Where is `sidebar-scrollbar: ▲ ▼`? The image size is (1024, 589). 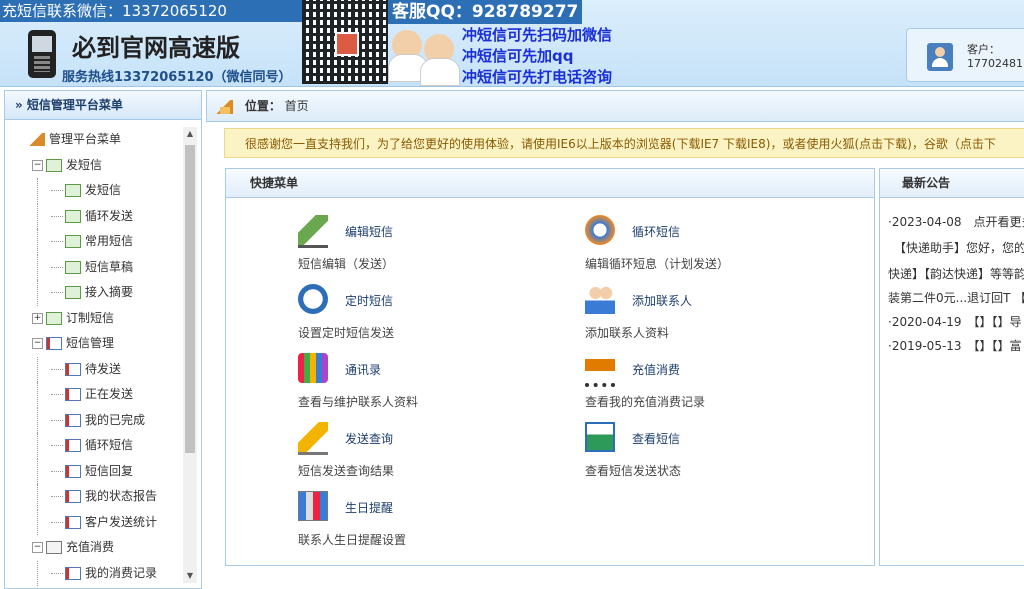 sidebar-scrollbar: ▲ ▼ is located at coordinates (190, 355).